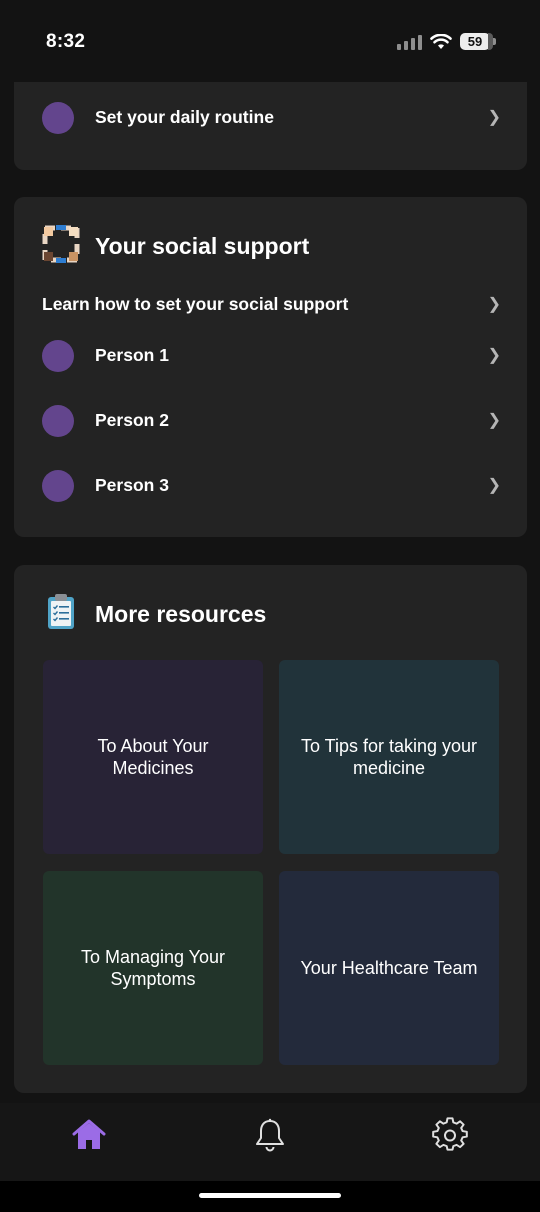 The width and height of the screenshot is (540, 1212). I want to click on person-row: Person 3 ❯, so click(270, 486).